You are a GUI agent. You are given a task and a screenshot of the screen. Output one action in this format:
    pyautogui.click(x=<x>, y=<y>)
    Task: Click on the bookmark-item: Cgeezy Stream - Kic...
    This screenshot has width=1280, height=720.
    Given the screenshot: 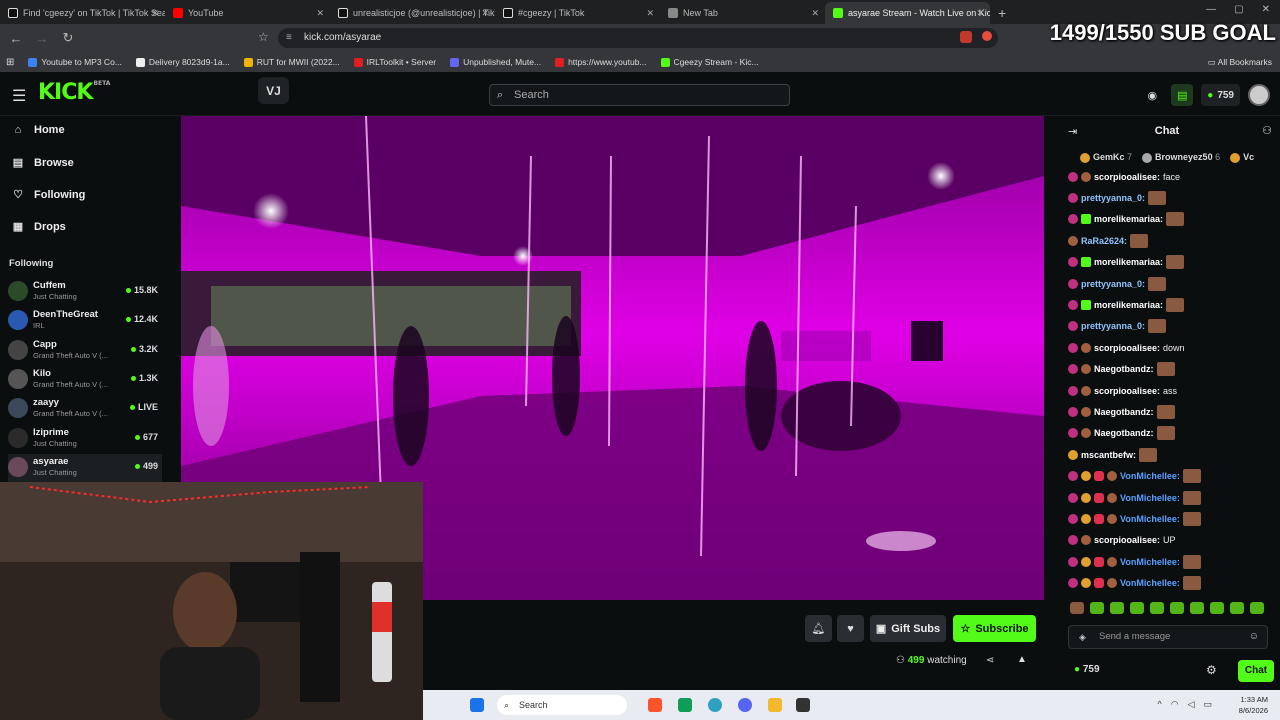 What is the action you would take?
    pyautogui.click(x=709, y=62)
    